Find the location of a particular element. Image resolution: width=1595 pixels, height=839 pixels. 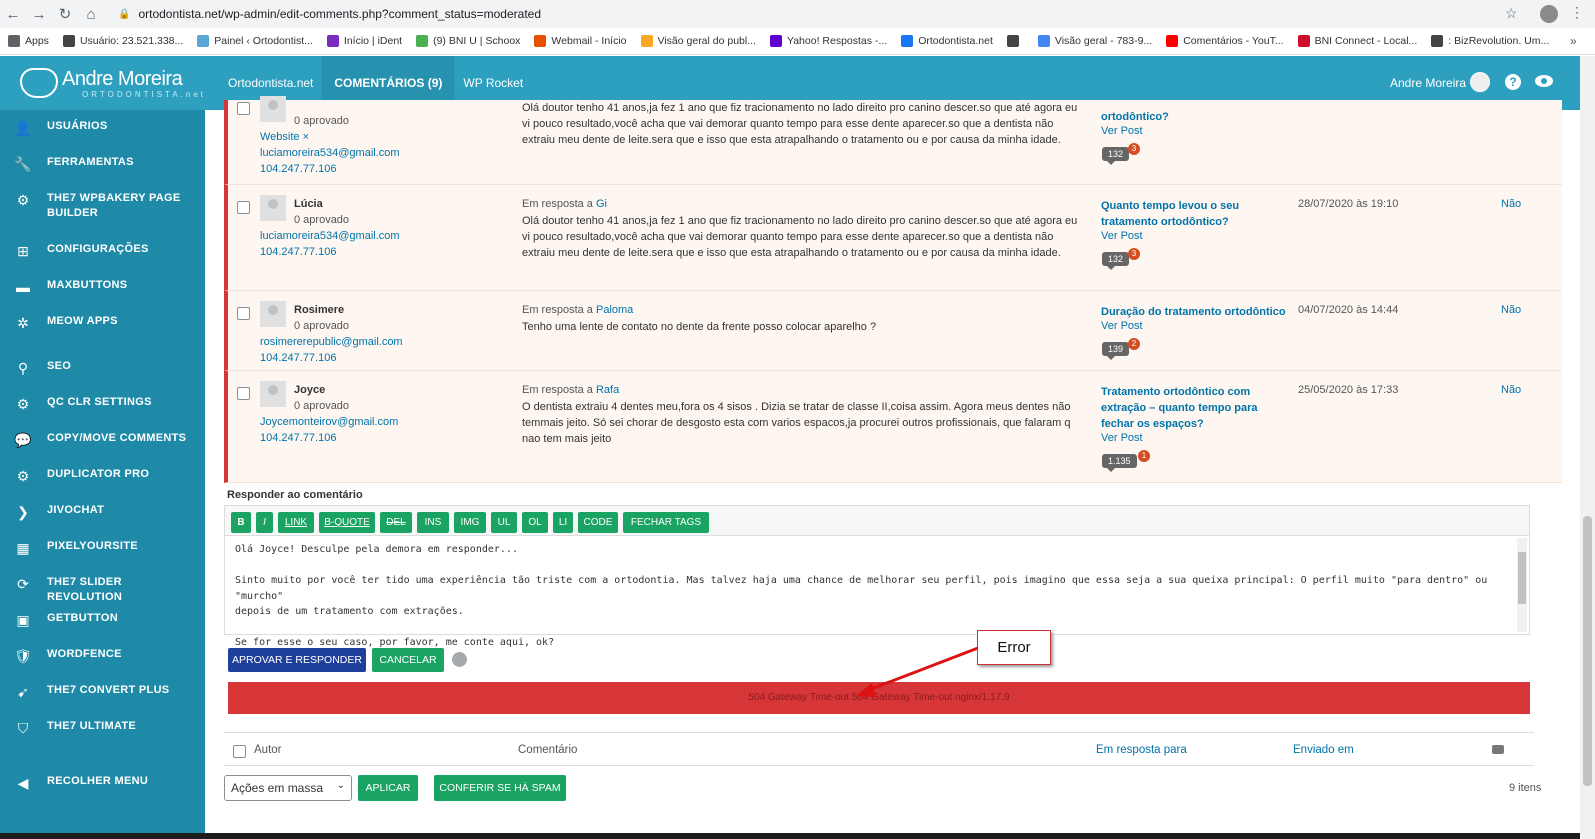

apply-button: APLICAR is located at coordinates (388, 788).